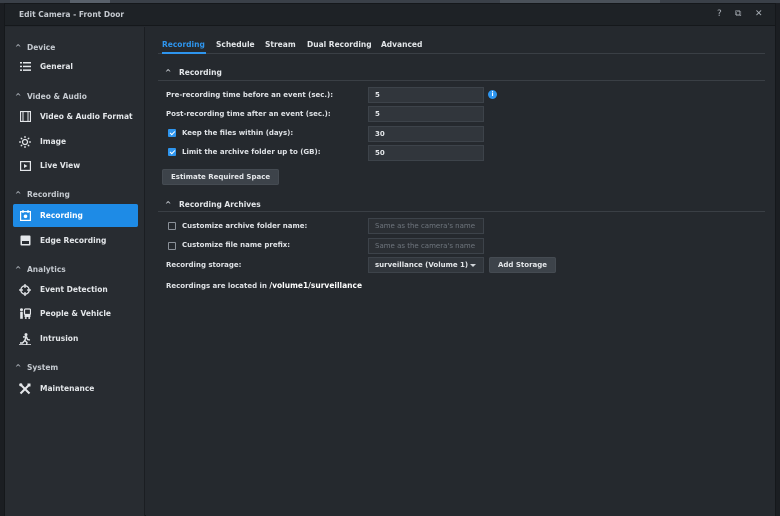 The height and width of the screenshot is (516, 780). What do you see at coordinates (25, 117) in the screenshot?
I see `film-icon` at bounding box center [25, 117].